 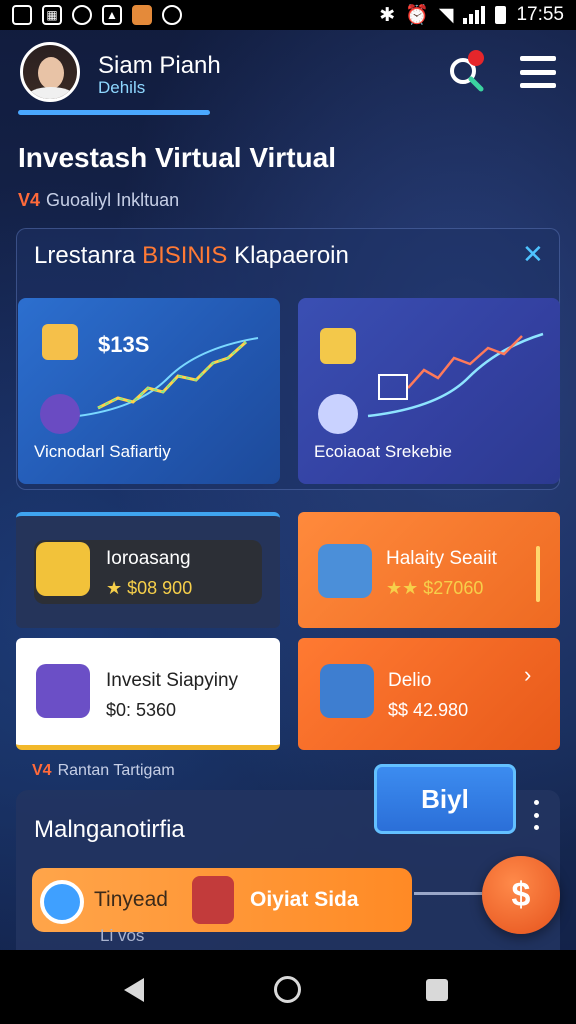 I want to click on tile-amount: ★★ $27060, so click(x=435, y=588).